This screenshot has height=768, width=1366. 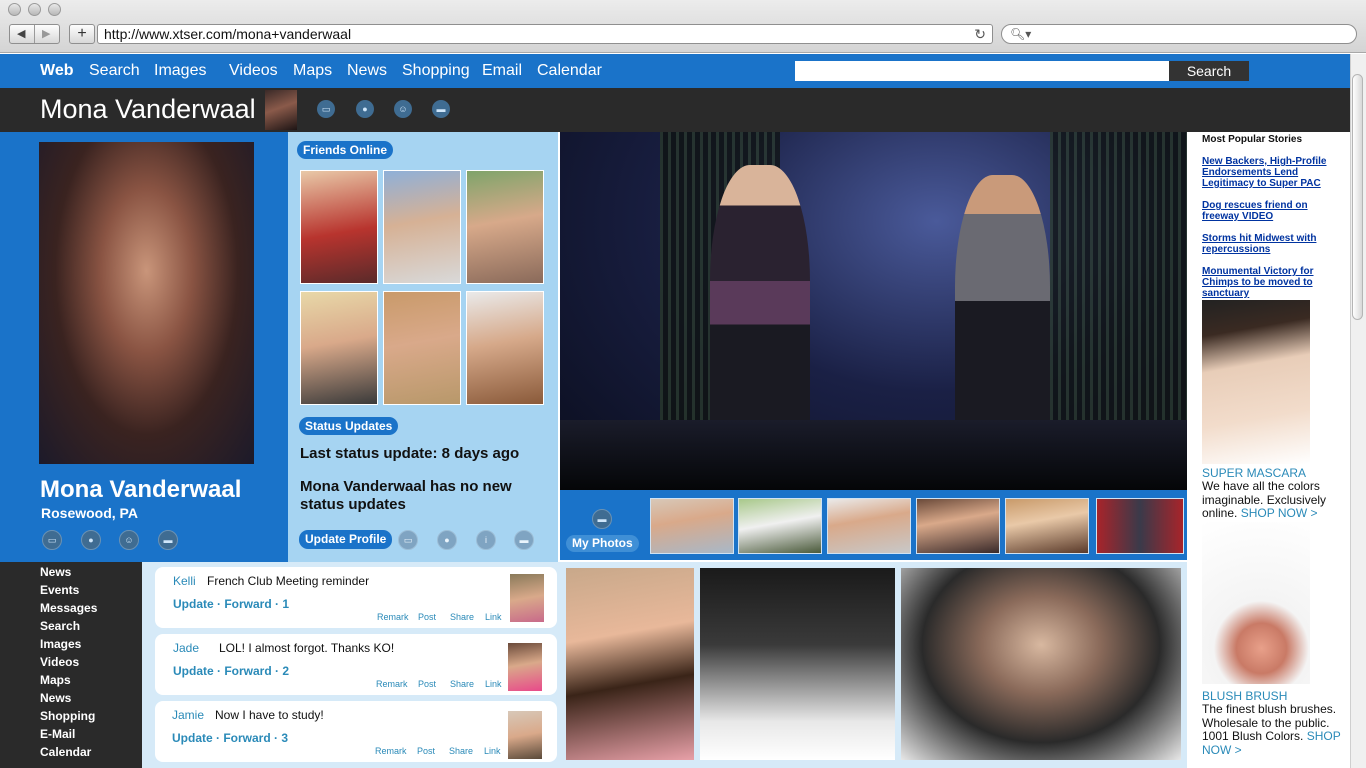 What do you see at coordinates (602, 543) in the screenshot?
I see `my-photos-button: My Photos` at bounding box center [602, 543].